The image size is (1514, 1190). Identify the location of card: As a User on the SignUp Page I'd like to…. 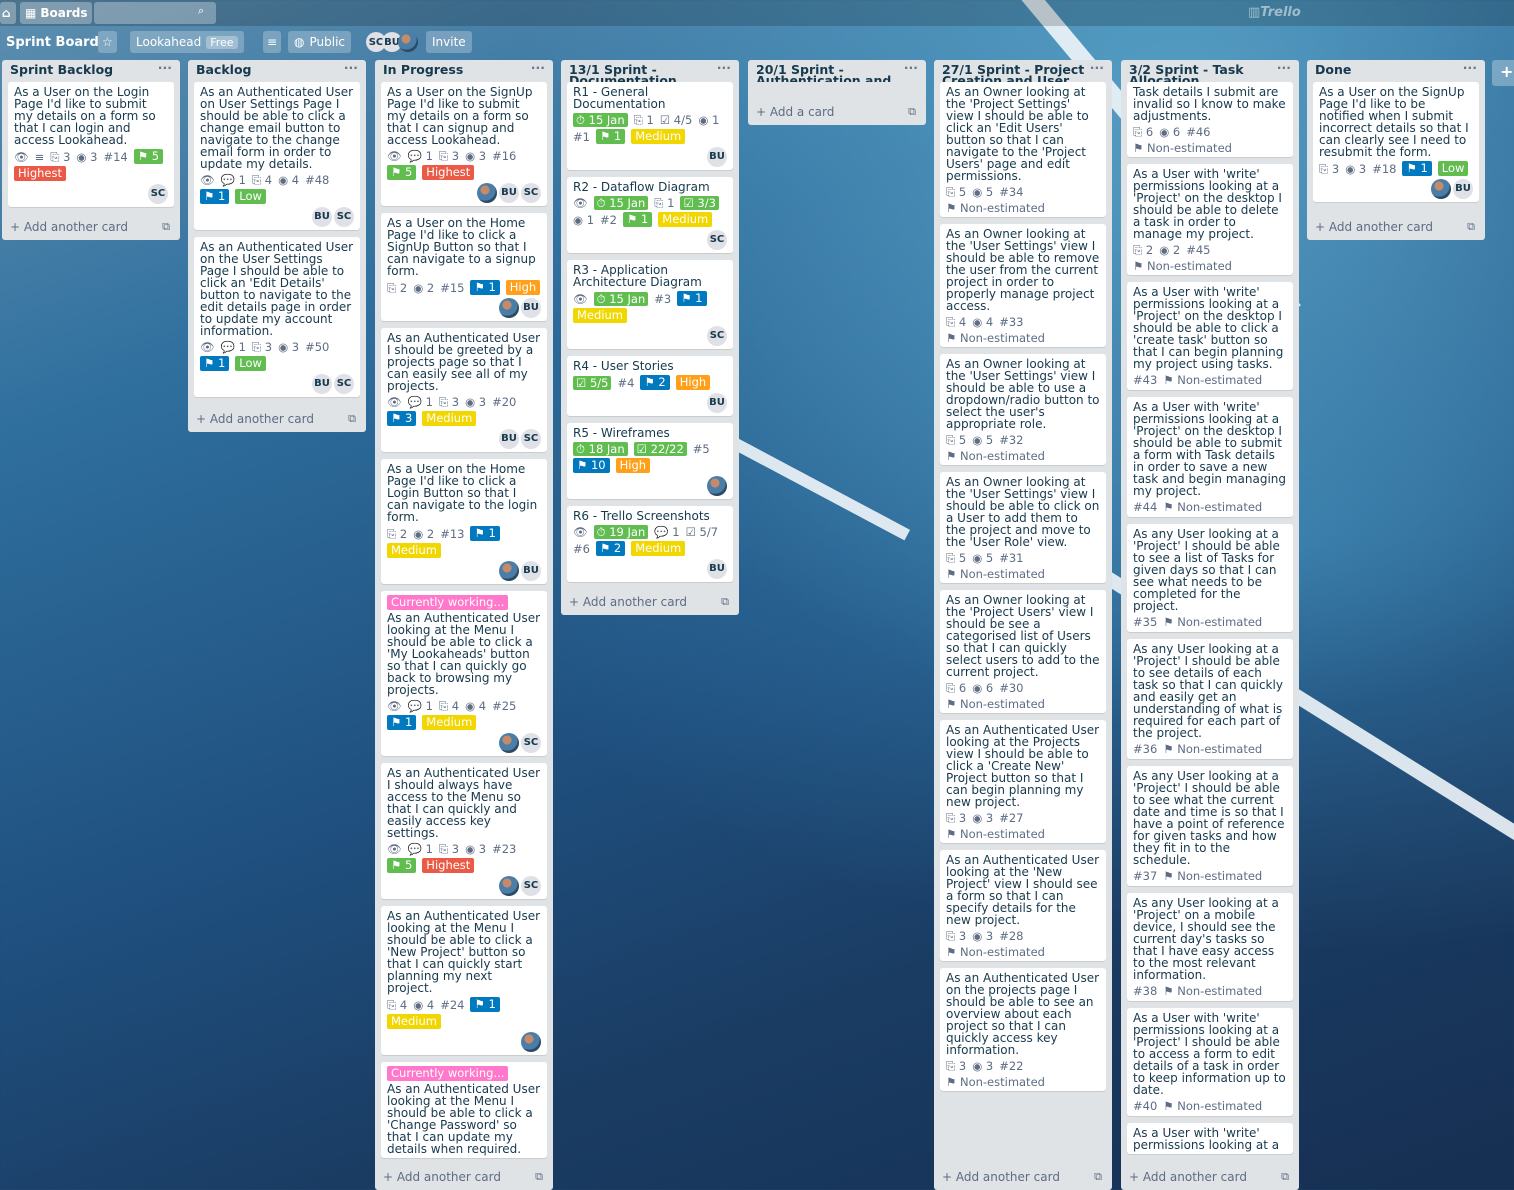
(1396, 142).